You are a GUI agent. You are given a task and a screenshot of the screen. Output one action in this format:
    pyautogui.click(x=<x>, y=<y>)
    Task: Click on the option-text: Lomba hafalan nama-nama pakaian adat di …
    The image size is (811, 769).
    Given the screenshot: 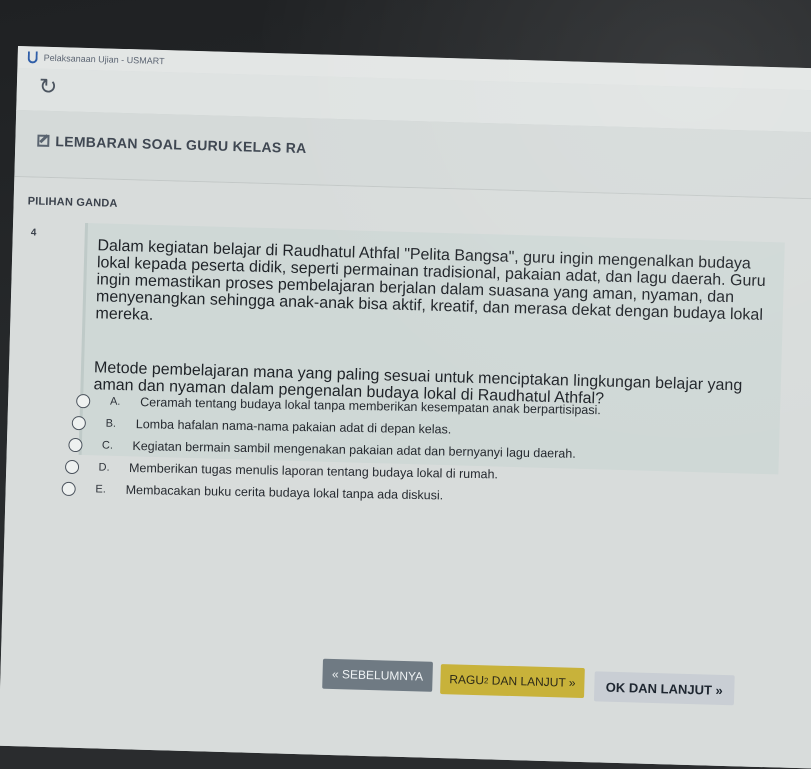 What is the action you would take?
    pyautogui.click(x=294, y=427)
    